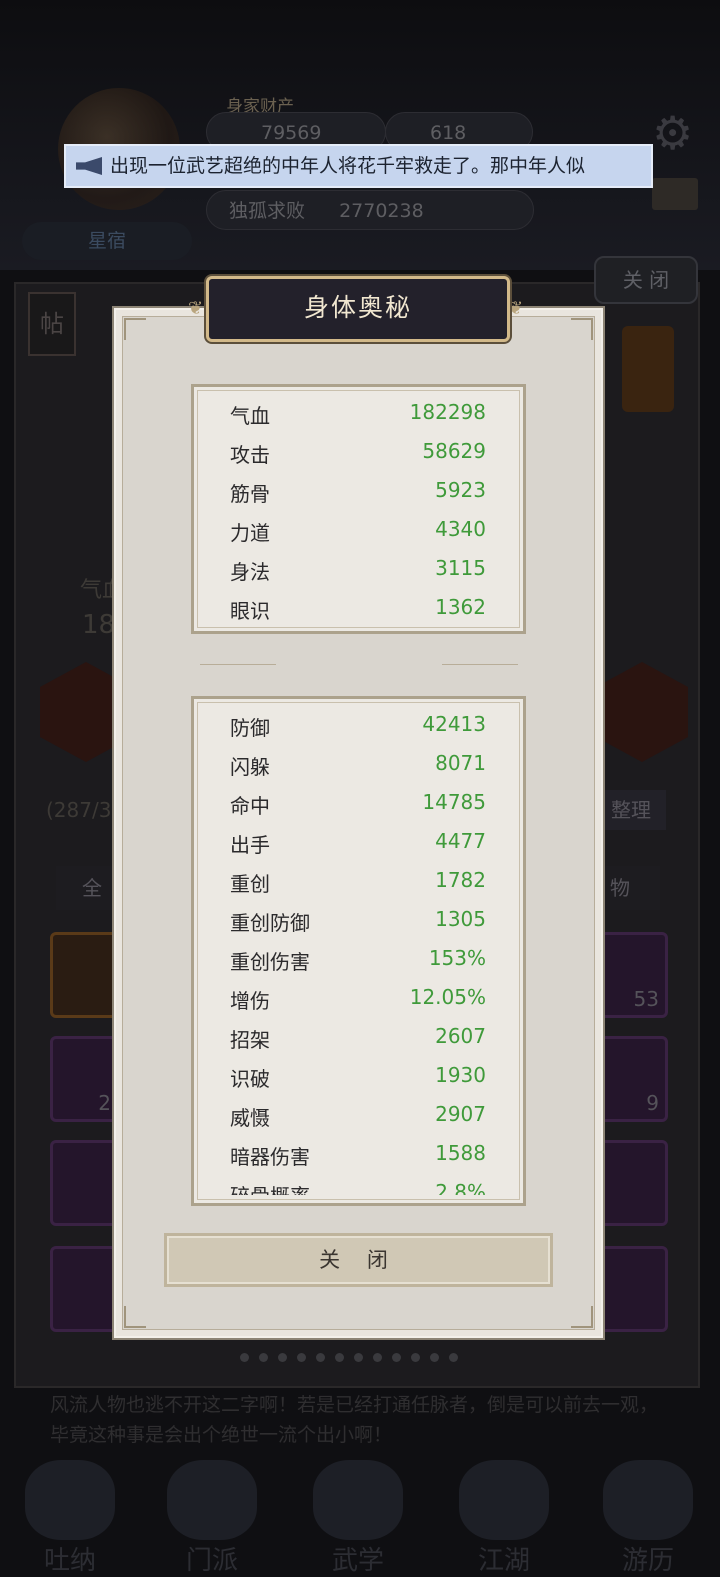  I want to click on stat-value: 8071, so click(460, 763).